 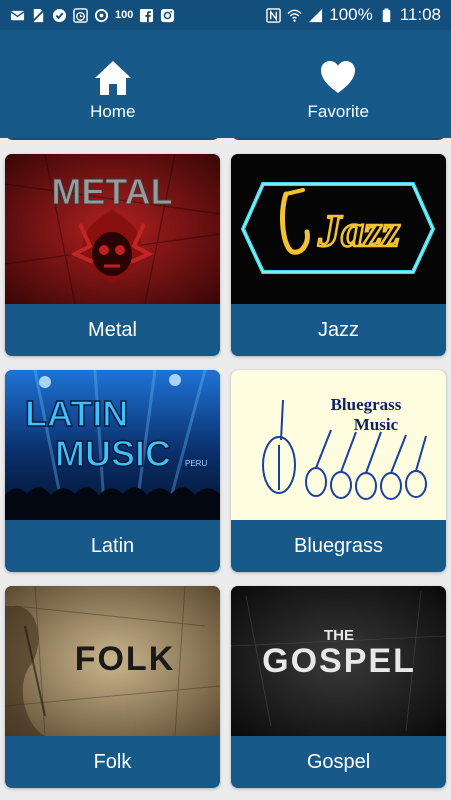 I want to click on nfc-icon, so click(x=273, y=15).